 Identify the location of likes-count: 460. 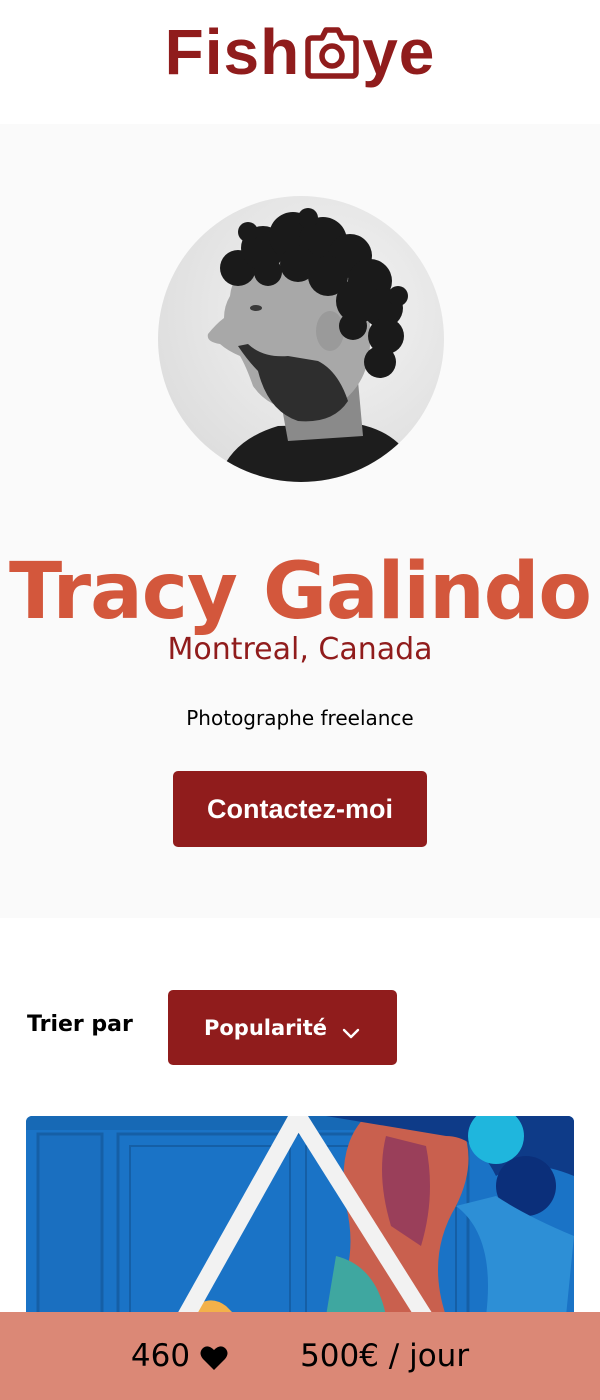
(160, 1356).